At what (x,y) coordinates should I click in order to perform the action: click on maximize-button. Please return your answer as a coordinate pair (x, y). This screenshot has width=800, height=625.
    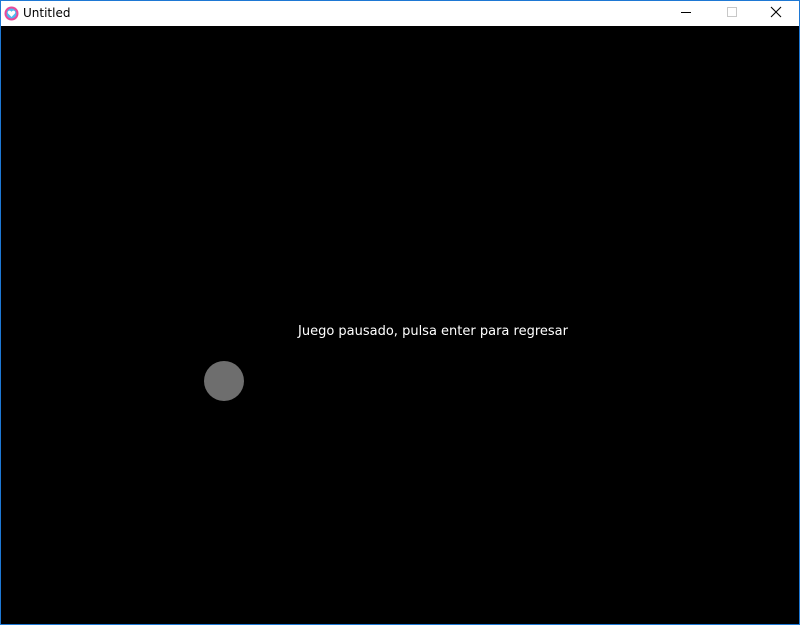
    Looking at the image, I should click on (732, 13).